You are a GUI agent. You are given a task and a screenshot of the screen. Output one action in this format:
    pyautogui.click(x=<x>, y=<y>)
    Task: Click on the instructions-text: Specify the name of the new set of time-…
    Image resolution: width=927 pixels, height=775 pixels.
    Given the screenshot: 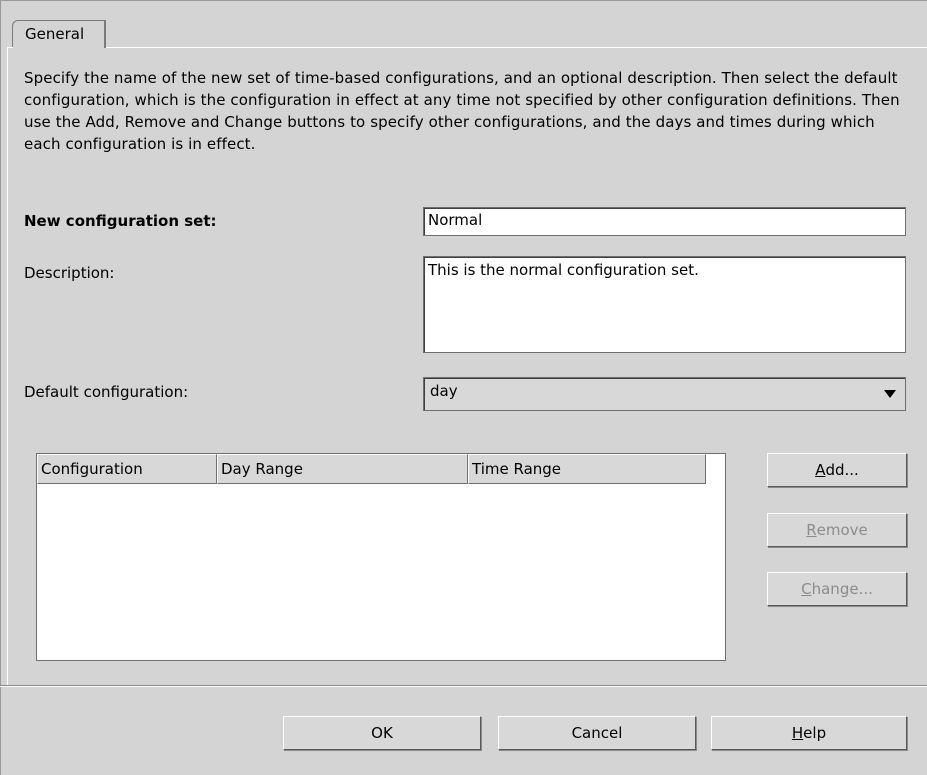 What is the action you would take?
    pyautogui.click(x=462, y=111)
    